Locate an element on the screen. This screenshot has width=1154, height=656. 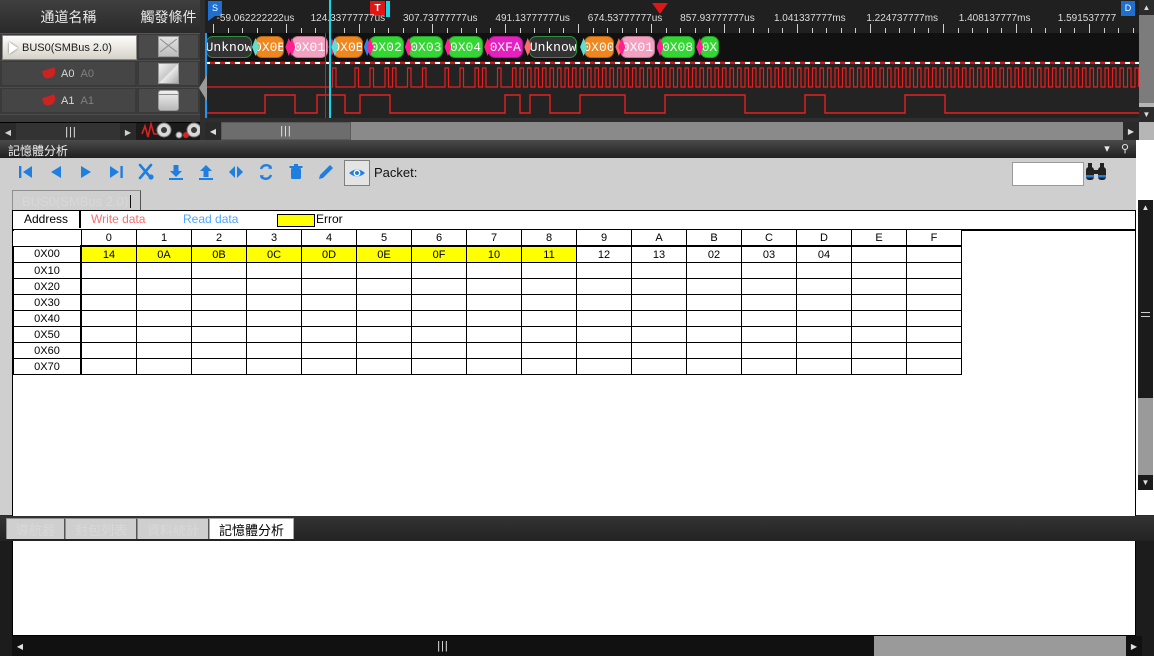
slope-square-icon is located at coordinates (168, 73).